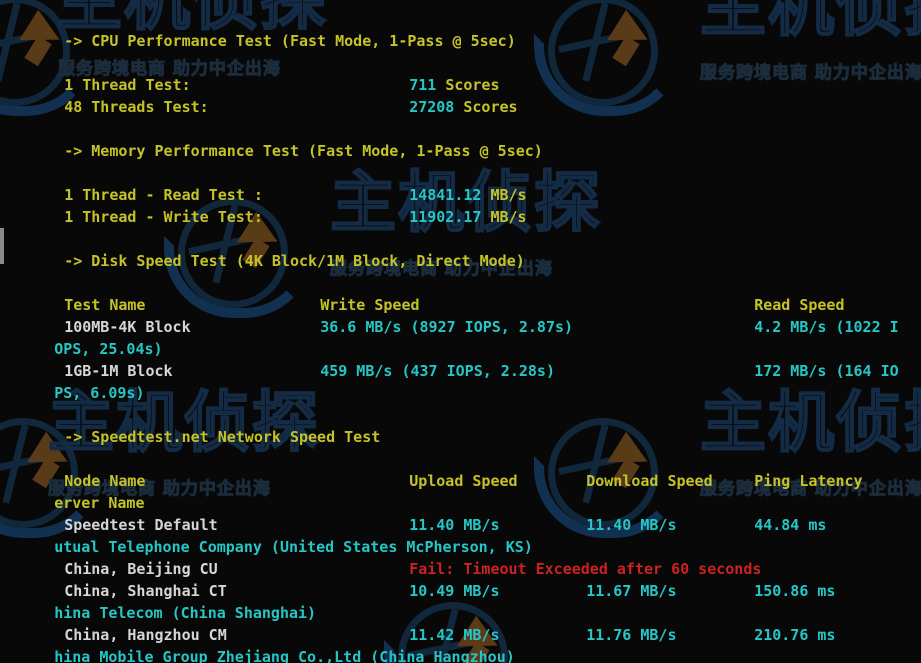 This screenshot has width=921, height=663. I want to click on network-row-3-upload-speed: 10.49 MB/s, so click(454, 591).